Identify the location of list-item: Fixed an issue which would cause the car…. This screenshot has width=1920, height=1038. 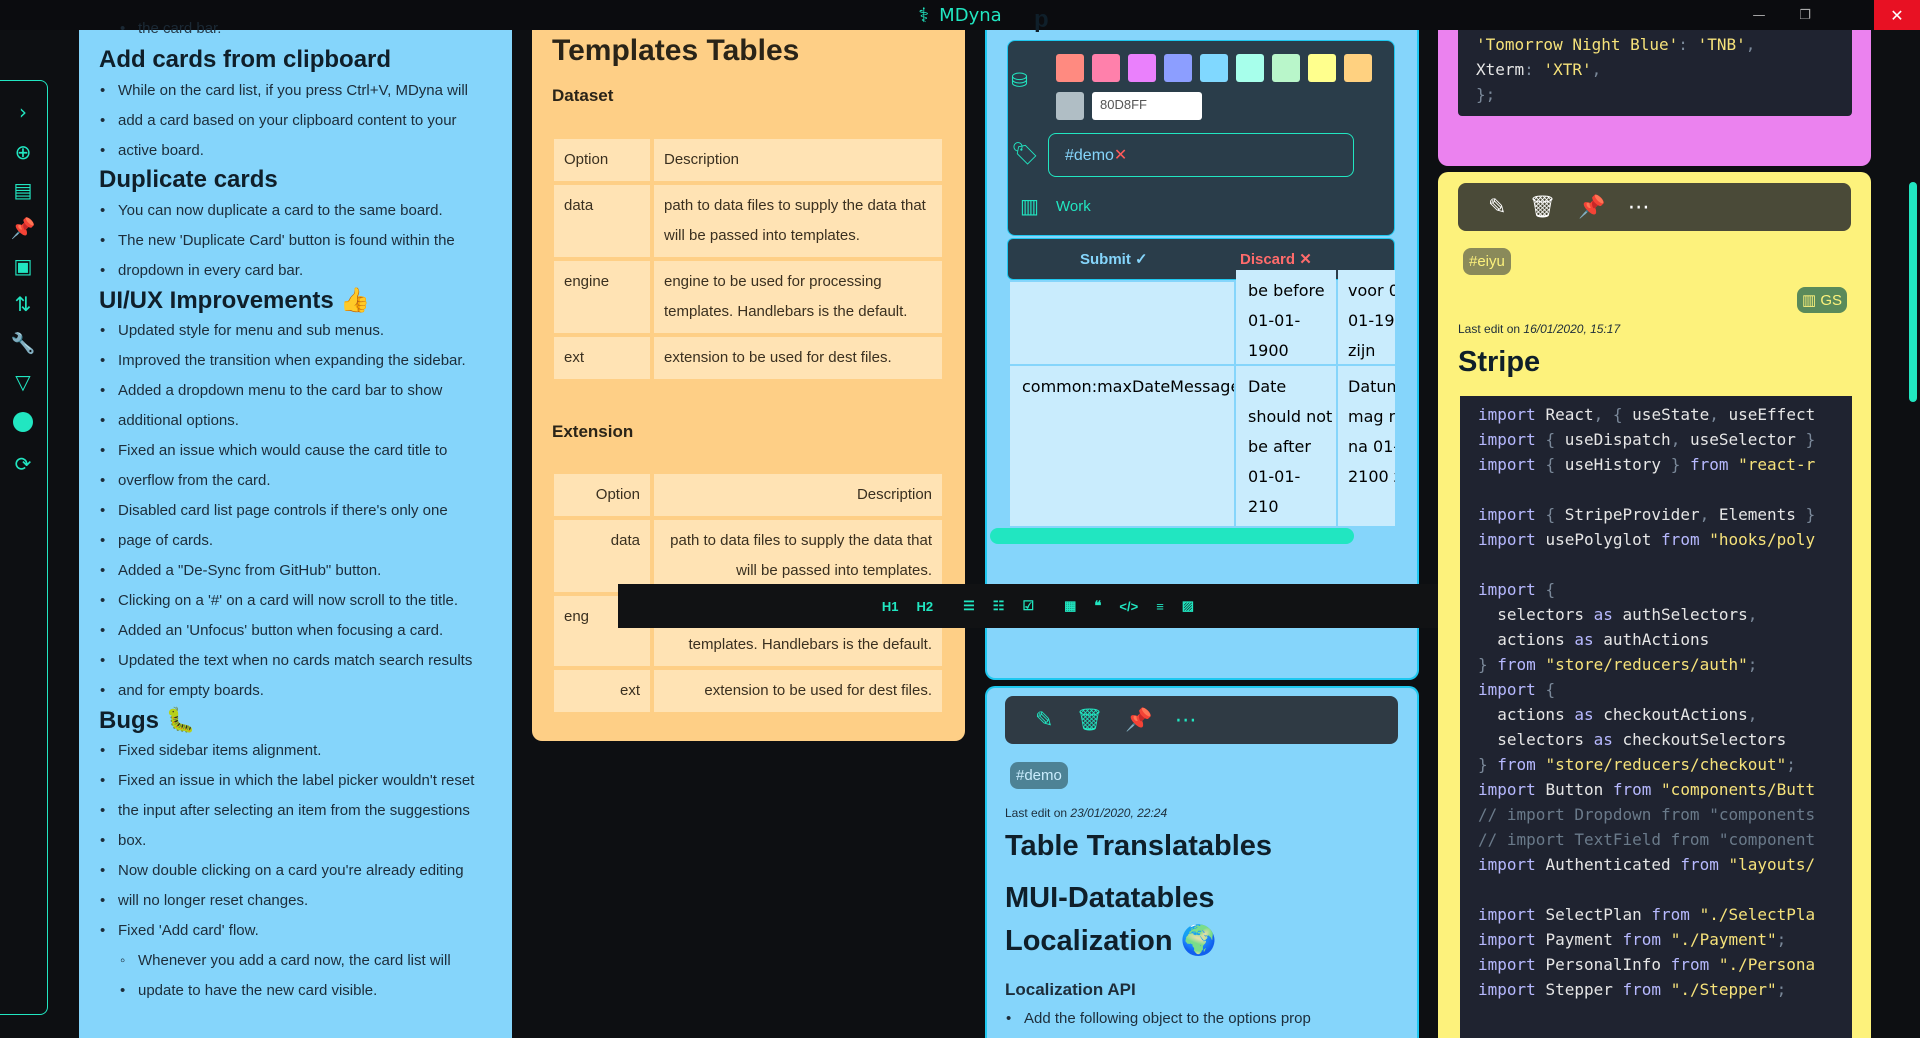
(273, 451).